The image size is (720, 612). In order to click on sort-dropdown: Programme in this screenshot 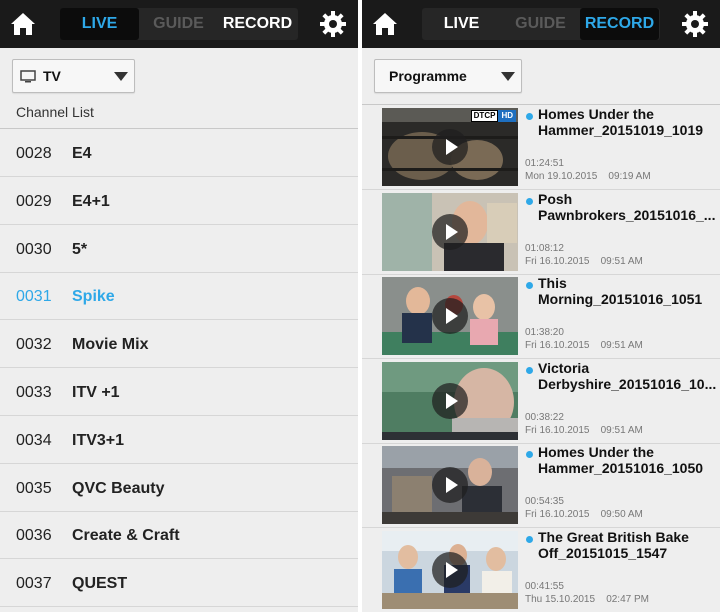, I will do `click(448, 76)`.